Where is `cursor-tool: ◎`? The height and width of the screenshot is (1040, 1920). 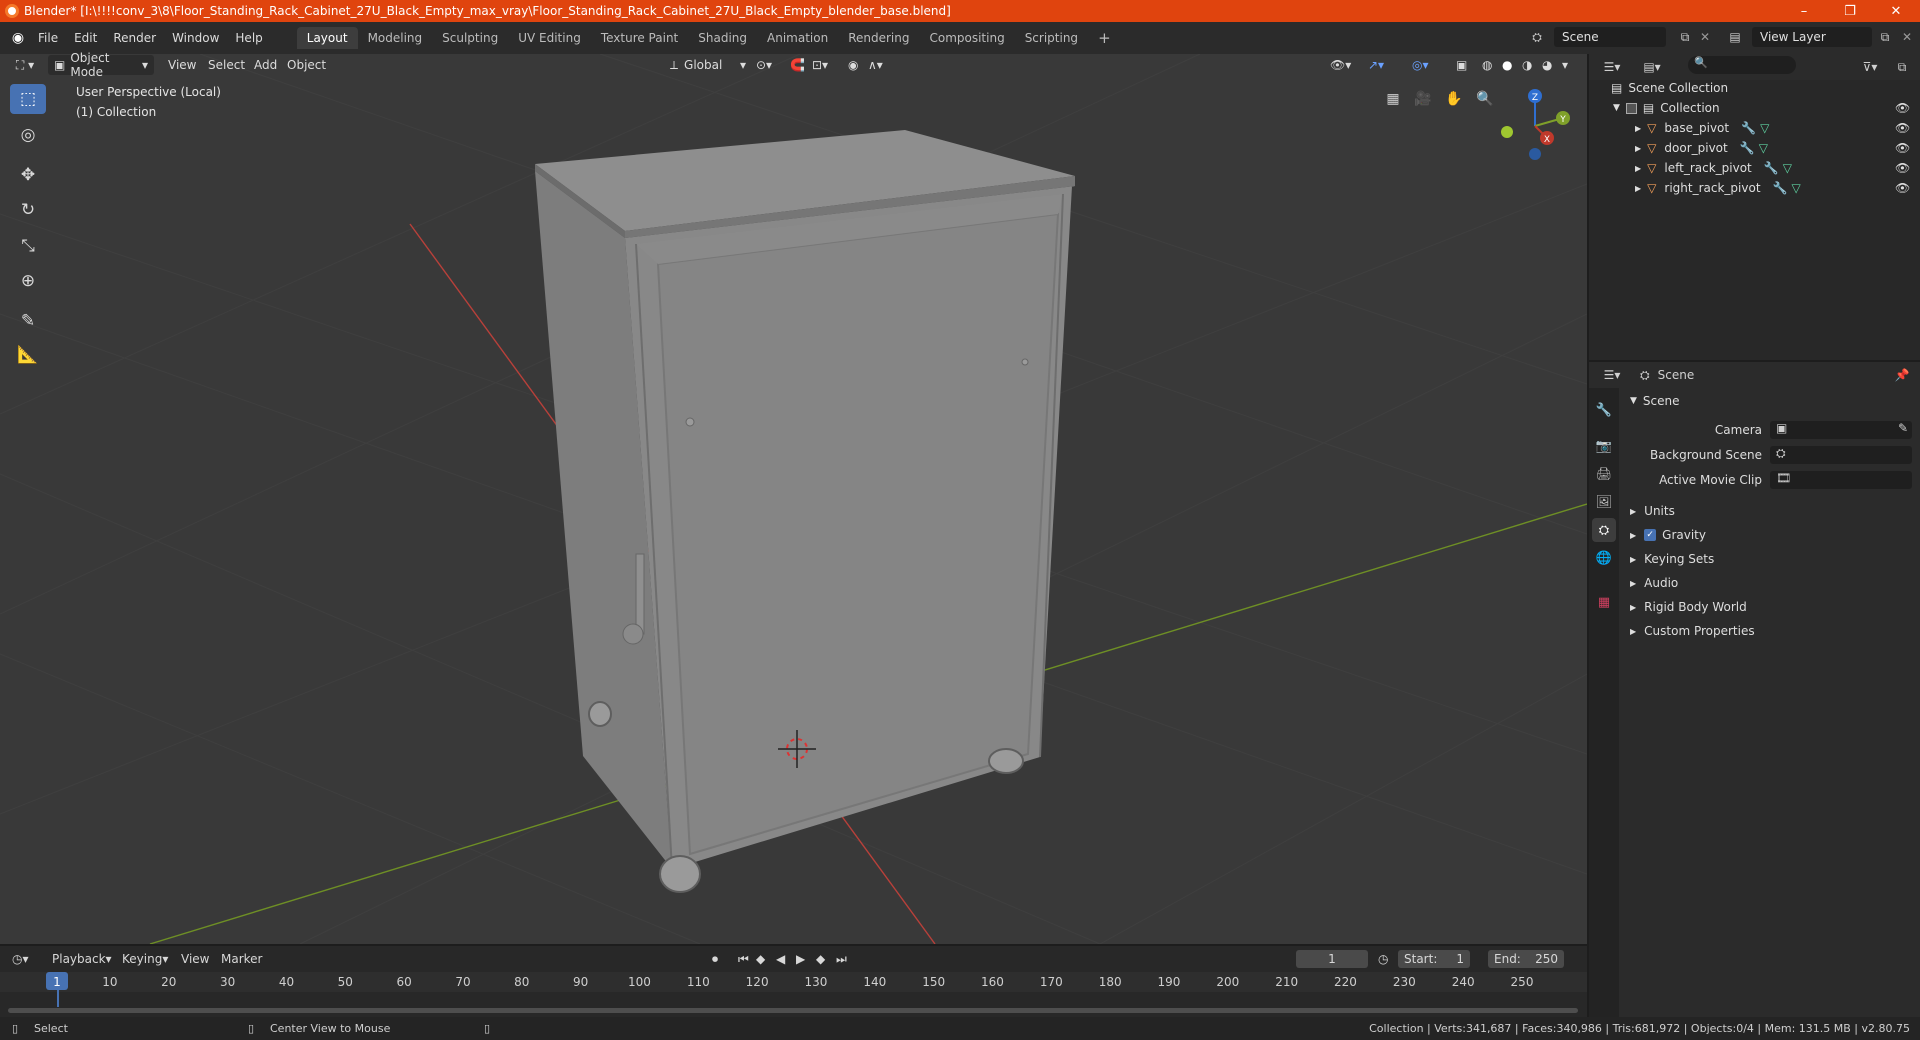
cursor-tool: ◎ is located at coordinates (28, 135).